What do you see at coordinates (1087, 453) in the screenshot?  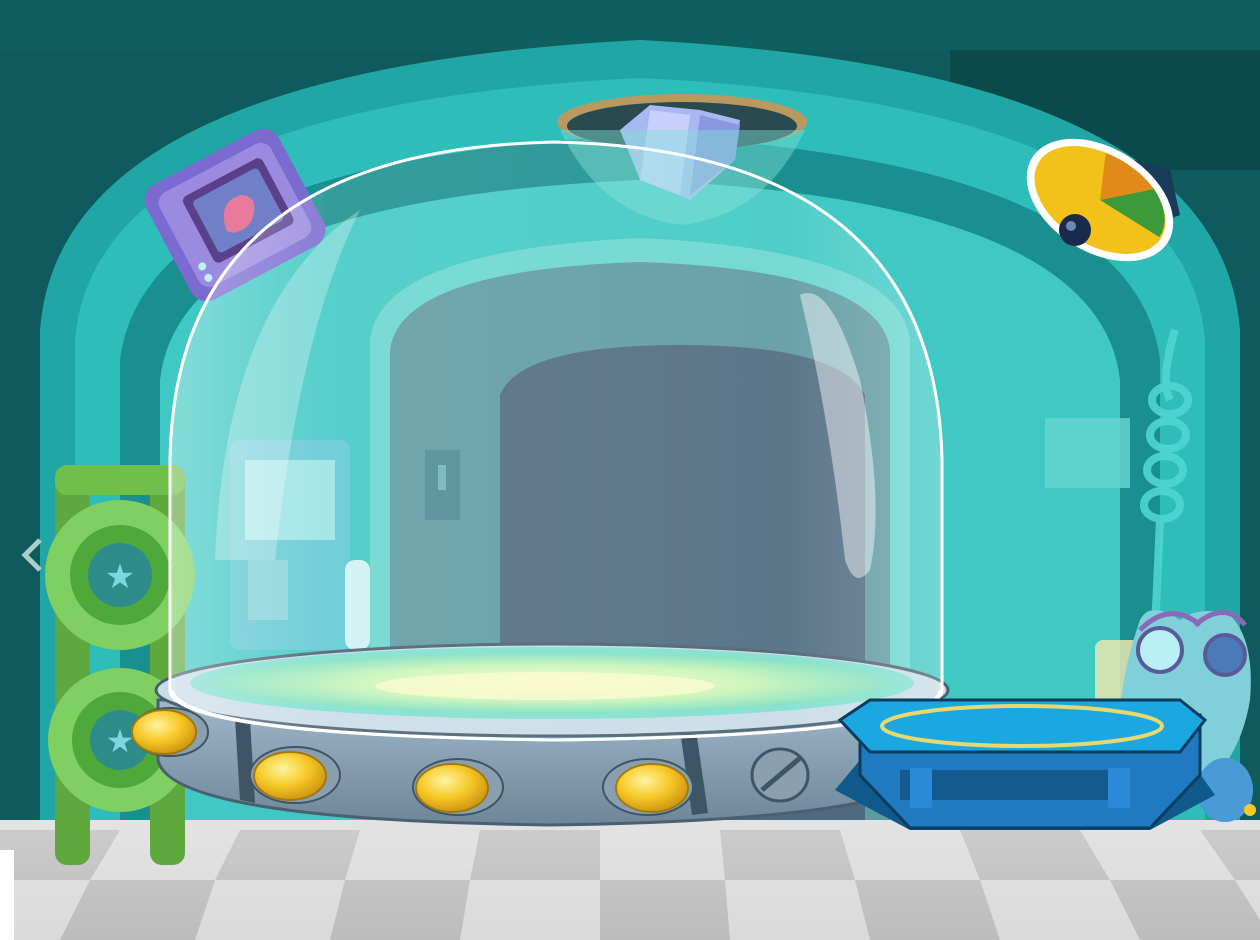 I see `wall-vent-panel` at bounding box center [1087, 453].